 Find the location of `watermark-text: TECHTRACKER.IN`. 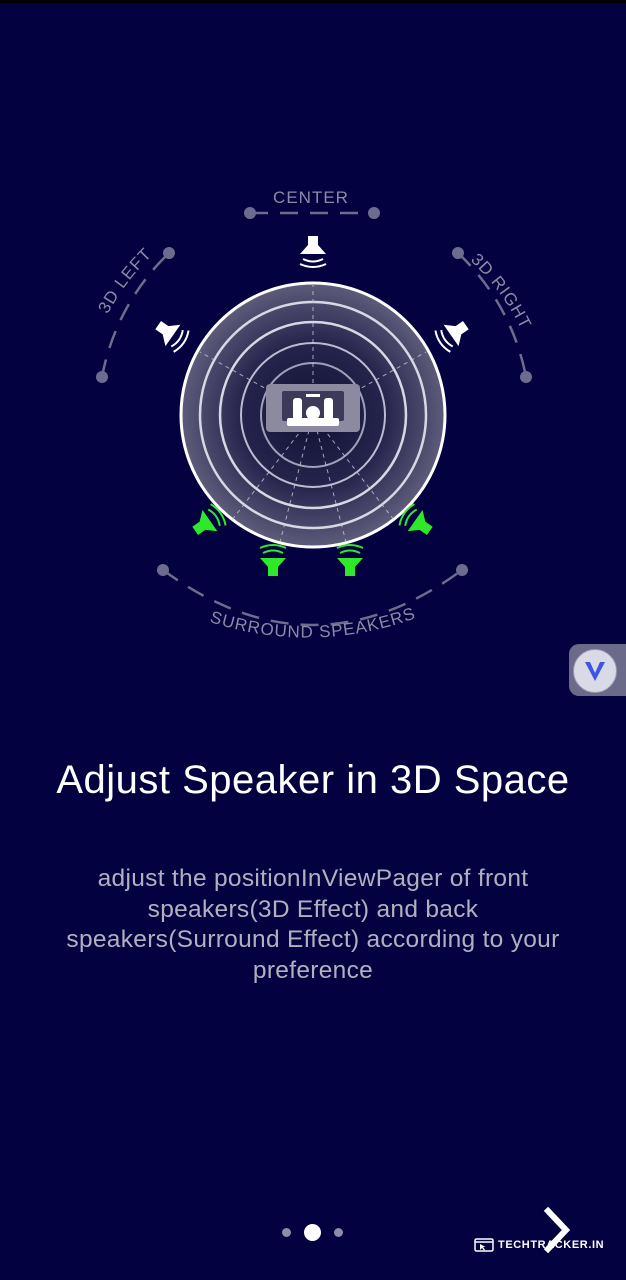

watermark-text: TECHTRACKER.IN is located at coordinates (551, 1245).